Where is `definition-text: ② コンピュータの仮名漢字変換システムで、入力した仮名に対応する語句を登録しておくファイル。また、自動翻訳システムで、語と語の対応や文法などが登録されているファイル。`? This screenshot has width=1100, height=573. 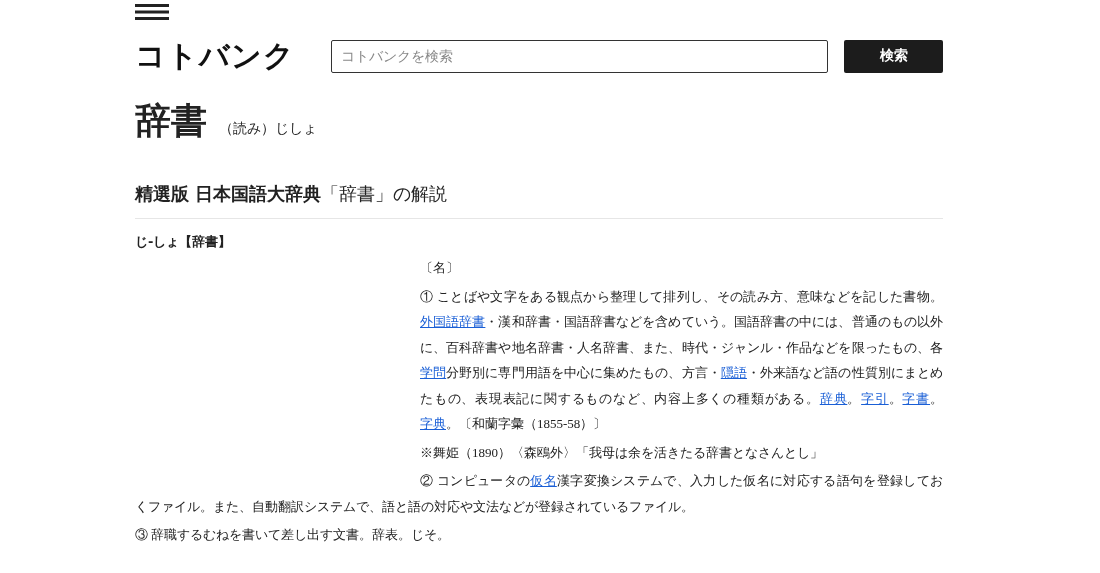
definition-text: ② コンピュータの仮名漢字変換システムで、入力した仮名に対応する語句を登録しておくファイル。また、自動翻訳システムで、語と語の対応や文法などが登録されているファイル。 is located at coordinates (539, 494).